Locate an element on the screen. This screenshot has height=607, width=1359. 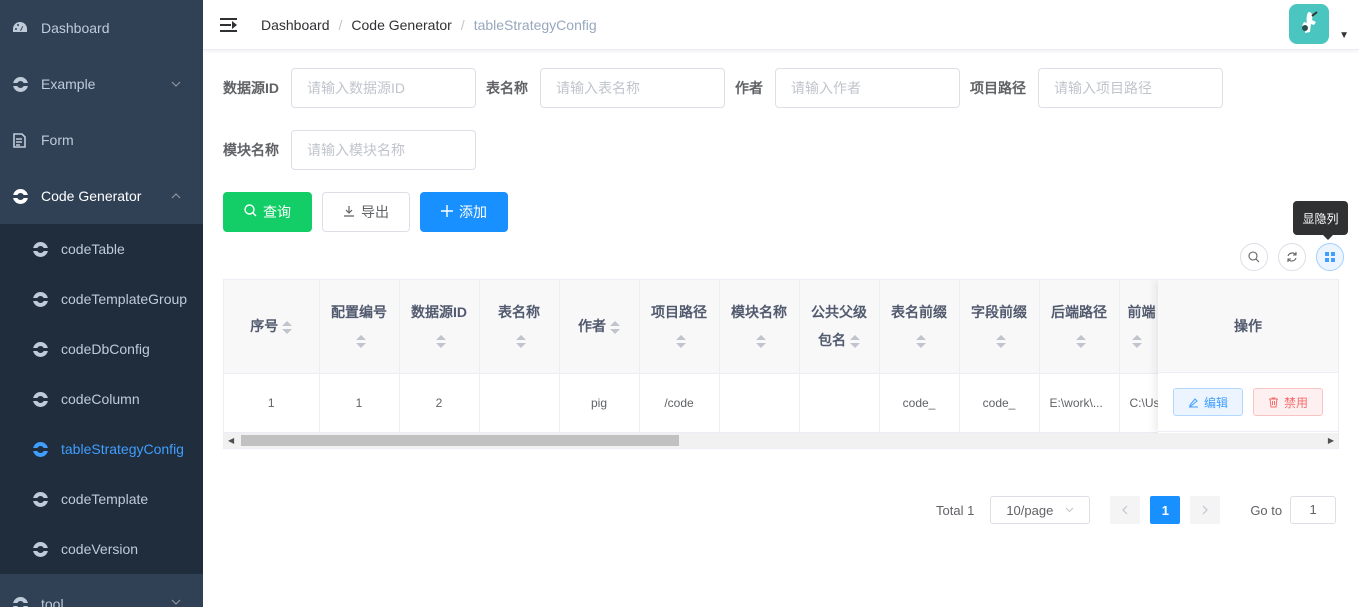
column-header: 后端路径 is located at coordinates (1079, 327).